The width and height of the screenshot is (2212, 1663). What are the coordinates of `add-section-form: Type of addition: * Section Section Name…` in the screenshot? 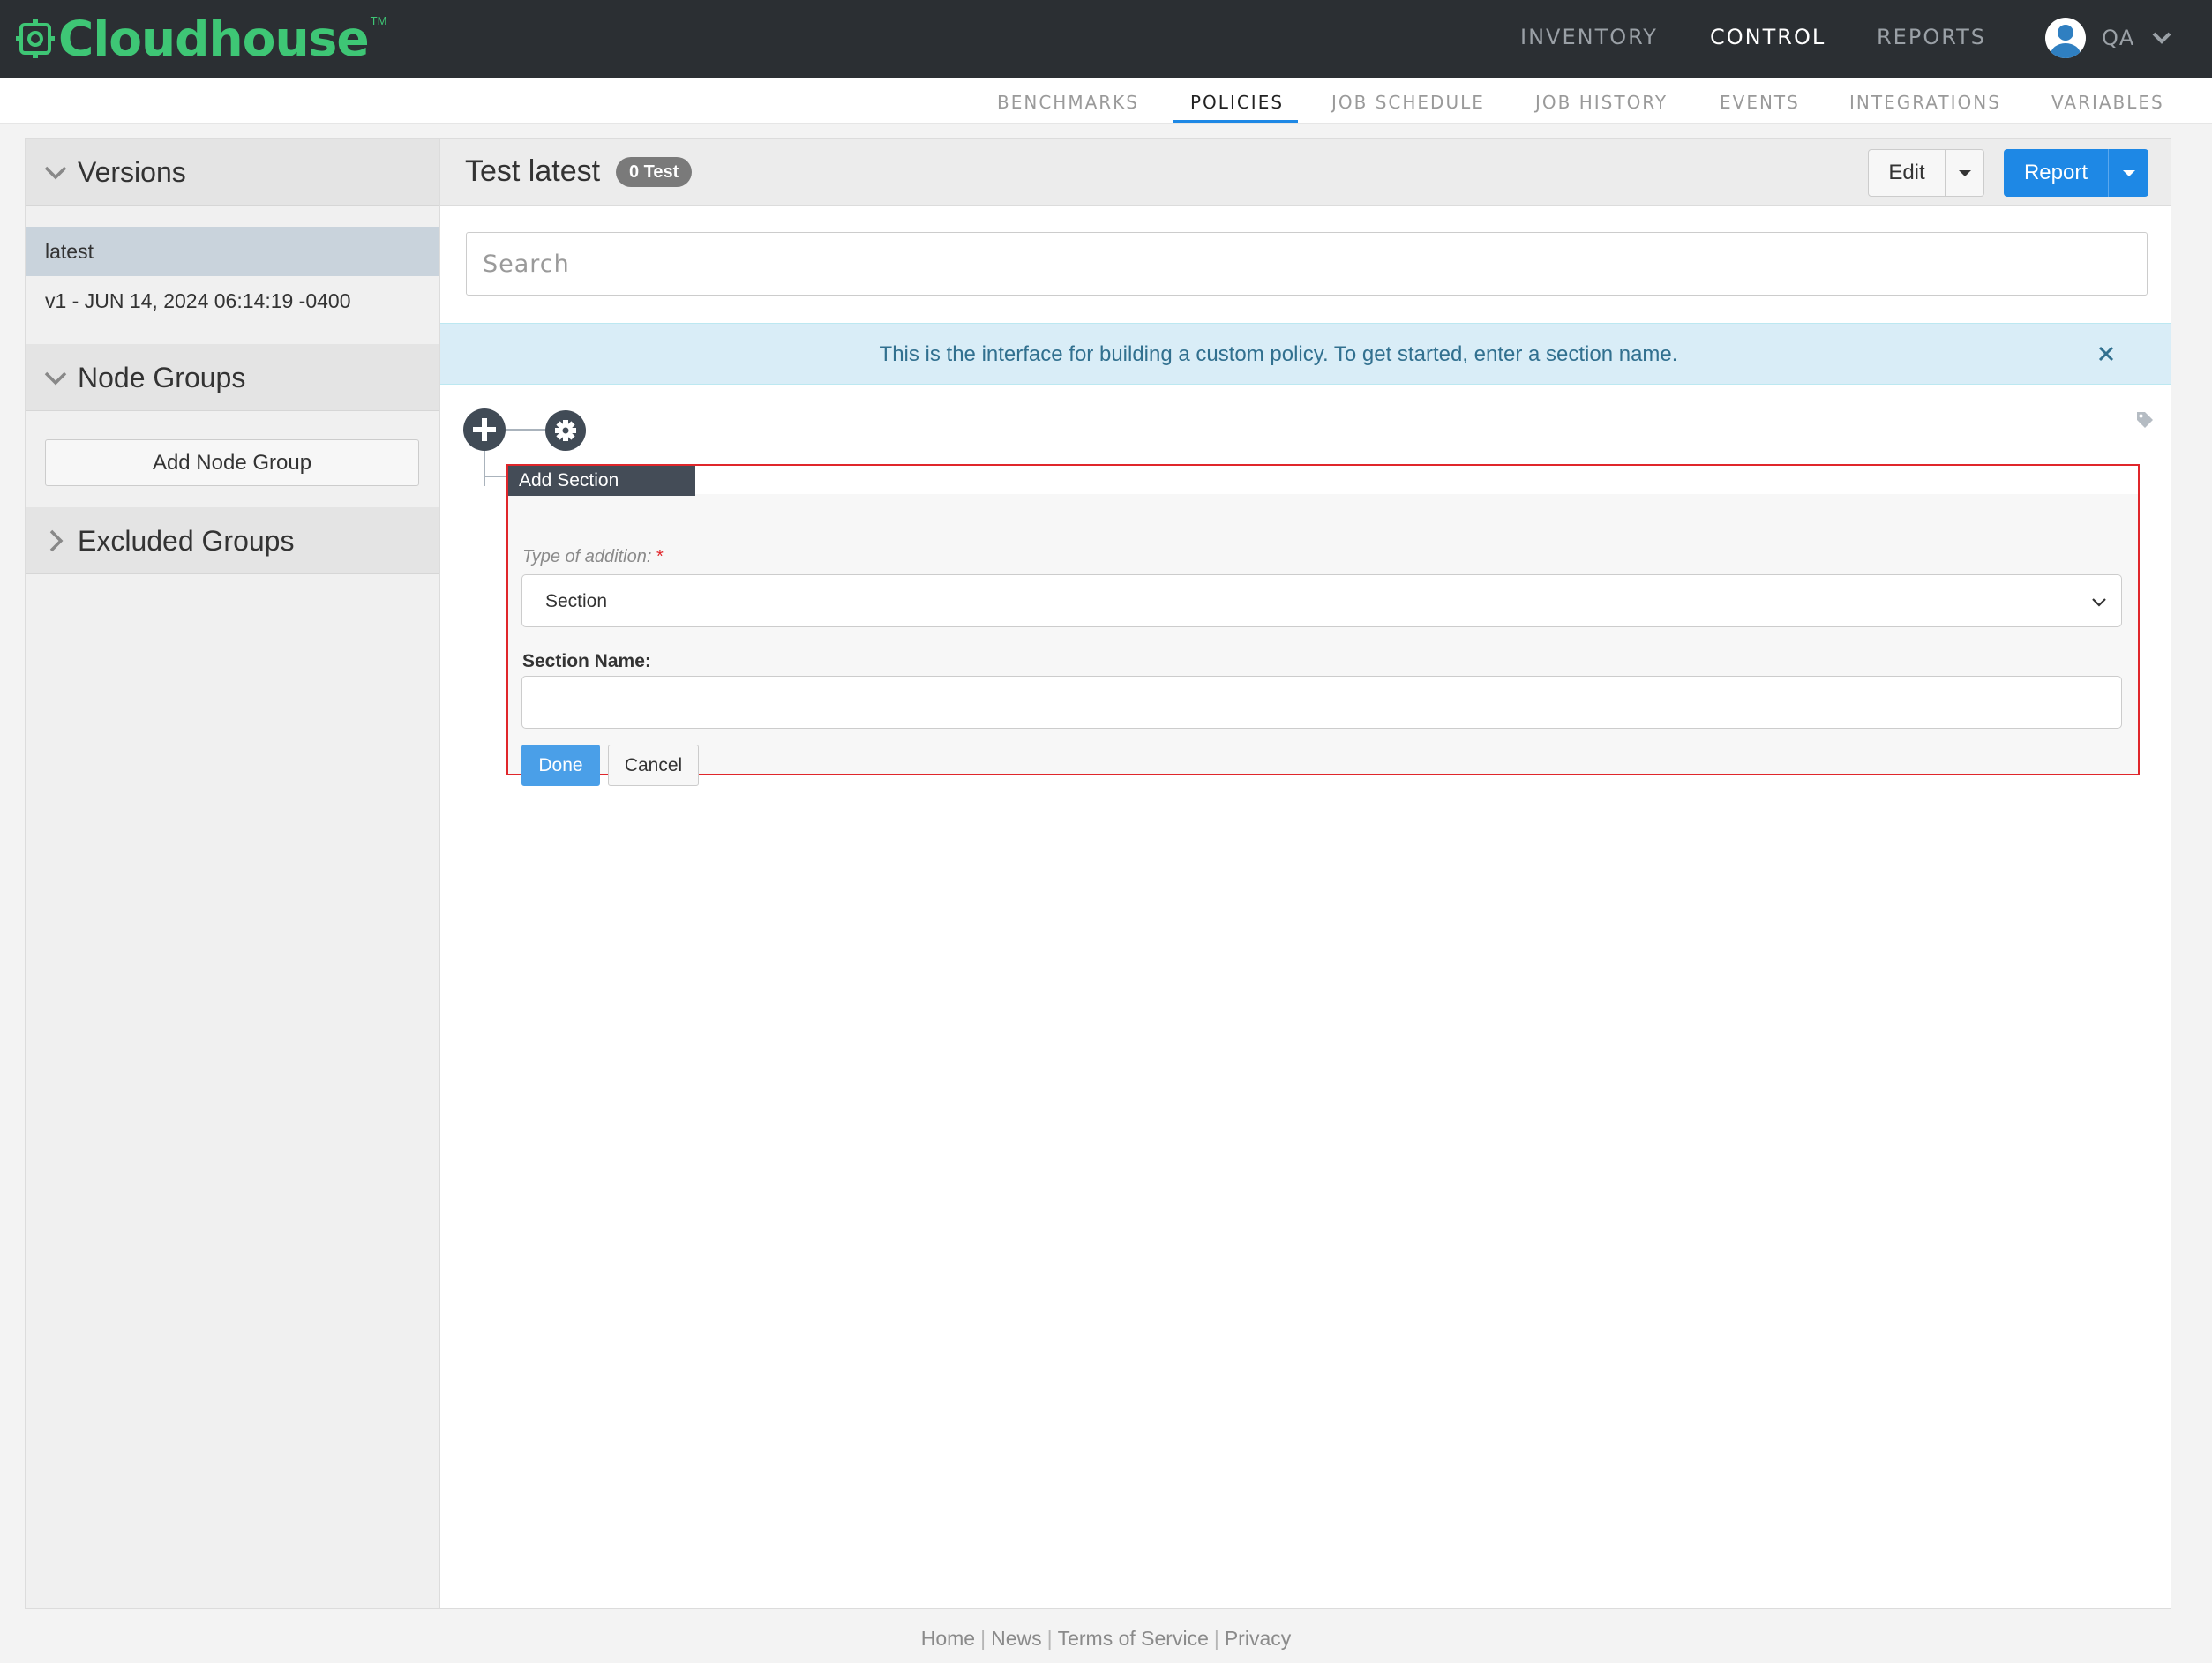 It's located at (1323, 625).